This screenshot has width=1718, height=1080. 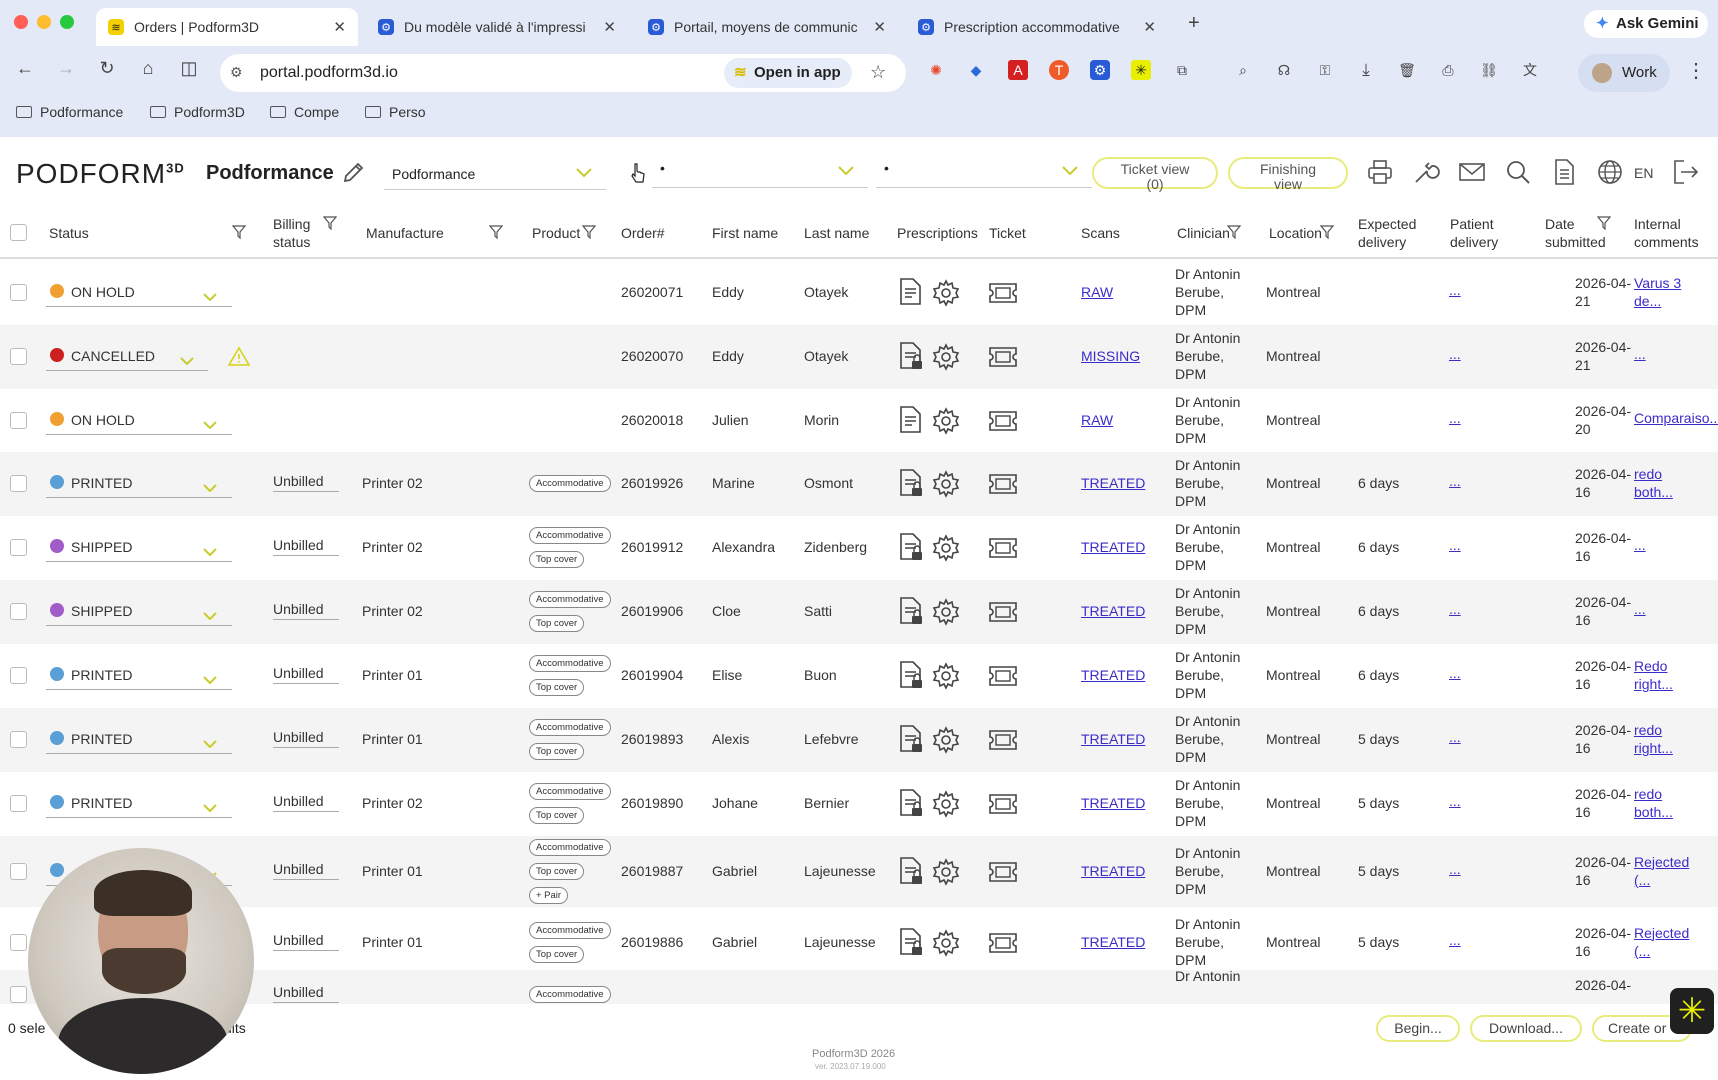 I want to click on screen-search-icon: ⌕, so click(x=1243, y=70).